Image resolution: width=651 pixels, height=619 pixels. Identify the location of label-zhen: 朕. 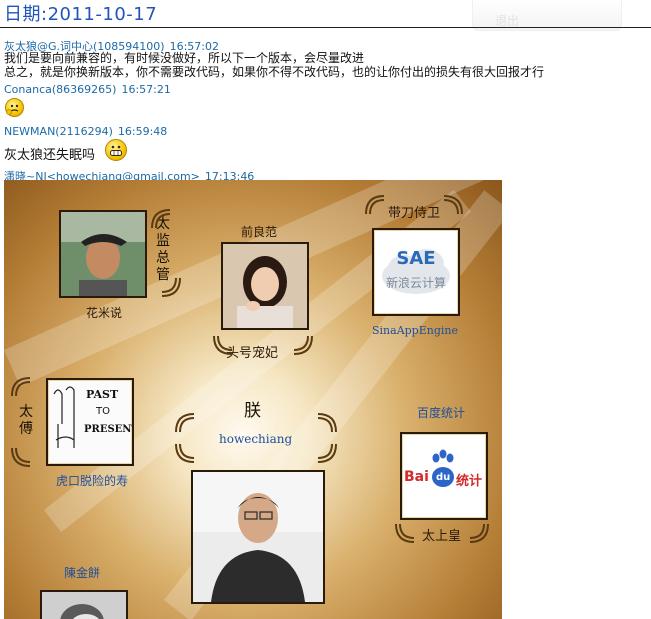
(252, 411).